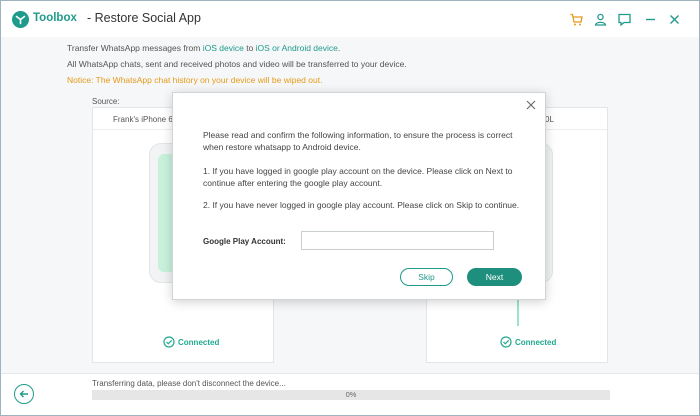 Image resolution: width=700 pixels, height=416 pixels. Describe the element at coordinates (494, 277) in the screenshot. I see `next-button: Next` at that location.